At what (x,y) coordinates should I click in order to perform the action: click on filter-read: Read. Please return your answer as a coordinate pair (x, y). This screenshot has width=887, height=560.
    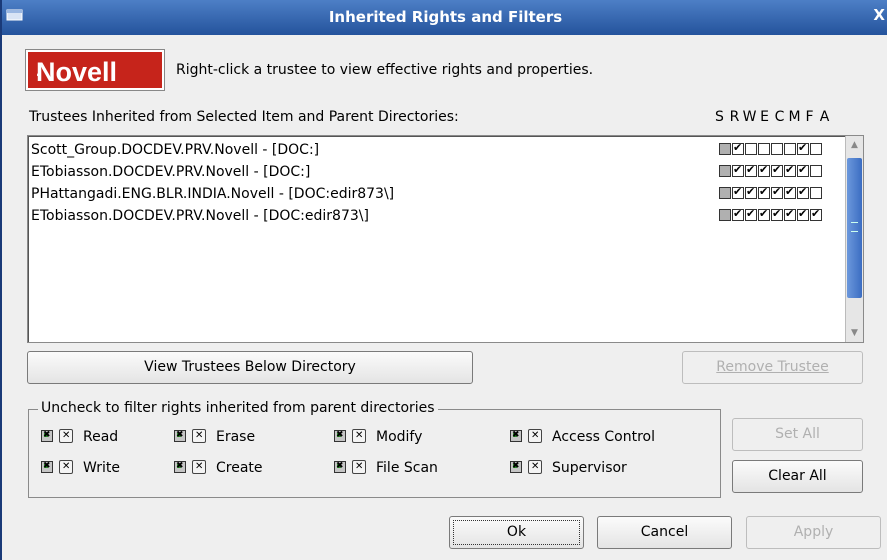
    Looking at the image, I should click on (79, 437).